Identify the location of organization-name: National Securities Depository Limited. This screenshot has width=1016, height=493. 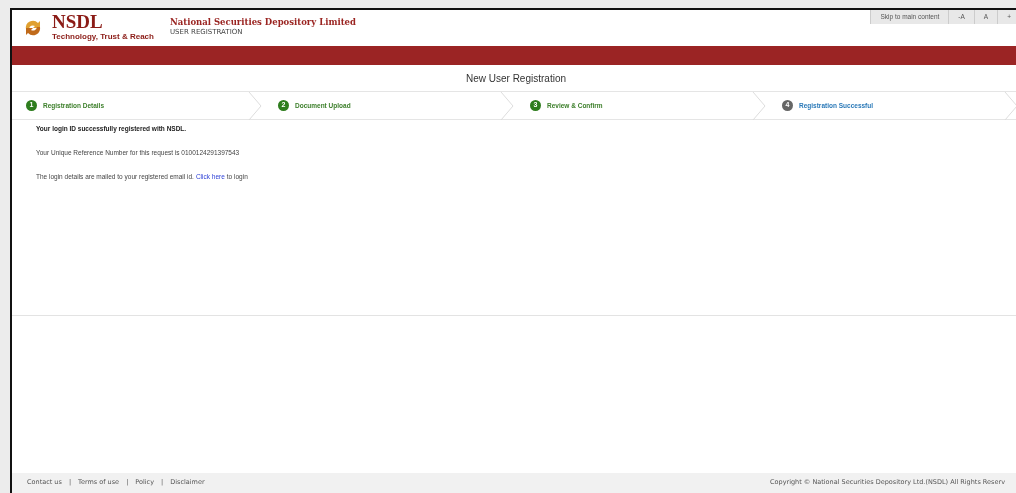
(262, 23).